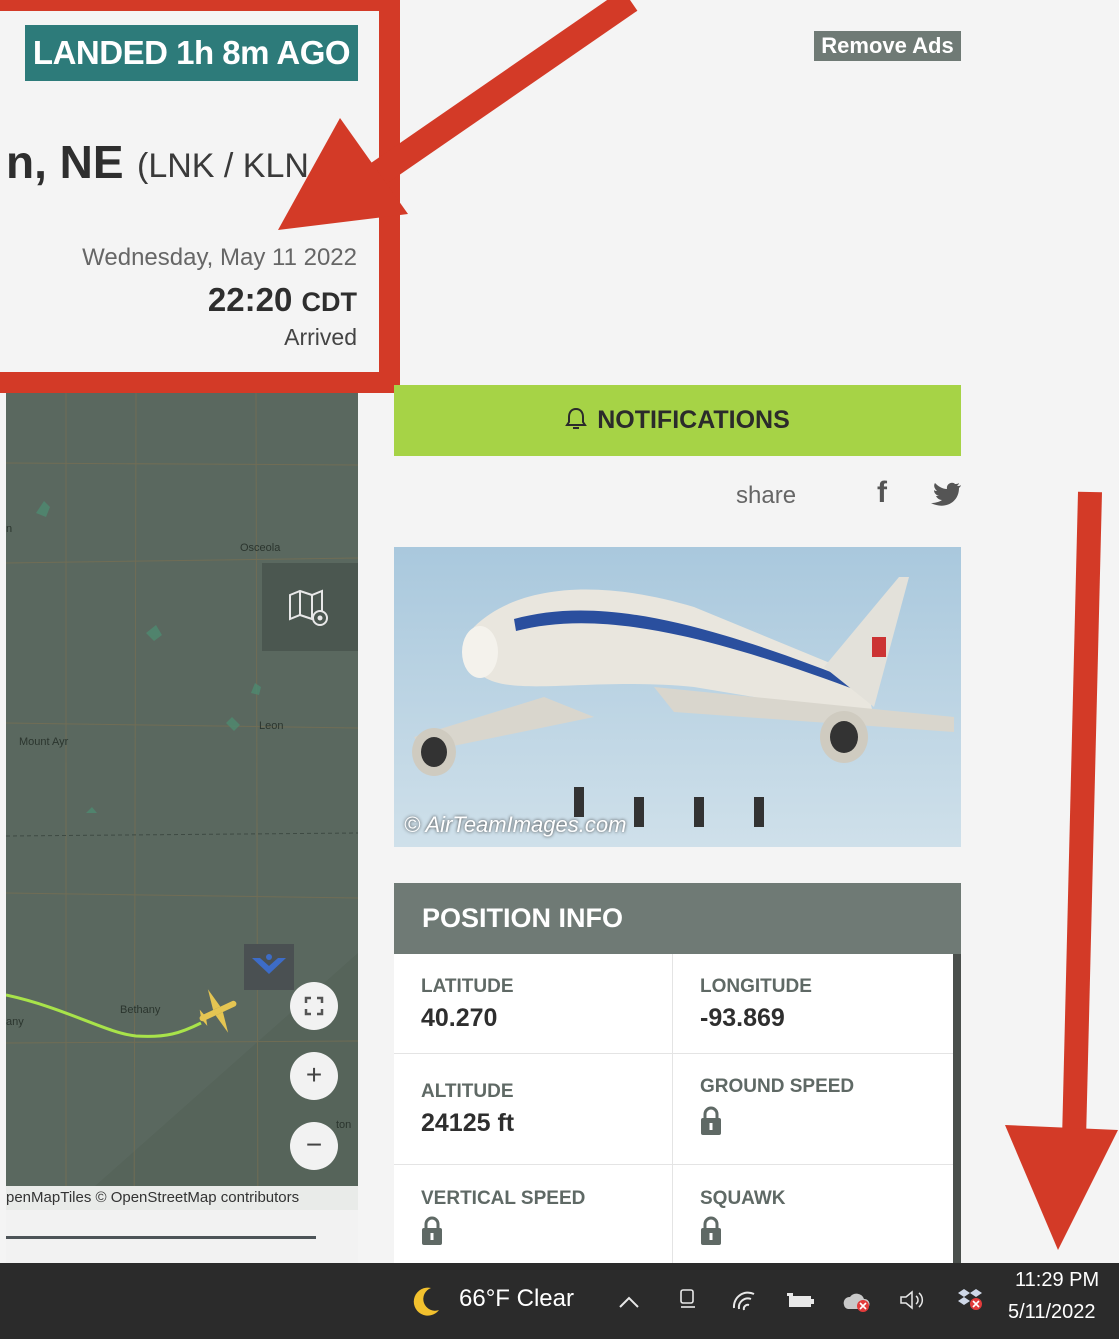  Describe the element at coordinates (467, 986) in the screenshot. I see `latitude-label: LATITUDE` at that location.